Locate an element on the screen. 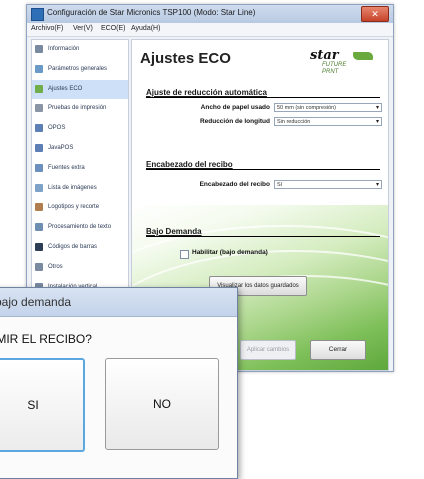 The image size is (424, 479). sidebar-item-pruebas: Pruebas de impresión is located at coordinates (80, 109).